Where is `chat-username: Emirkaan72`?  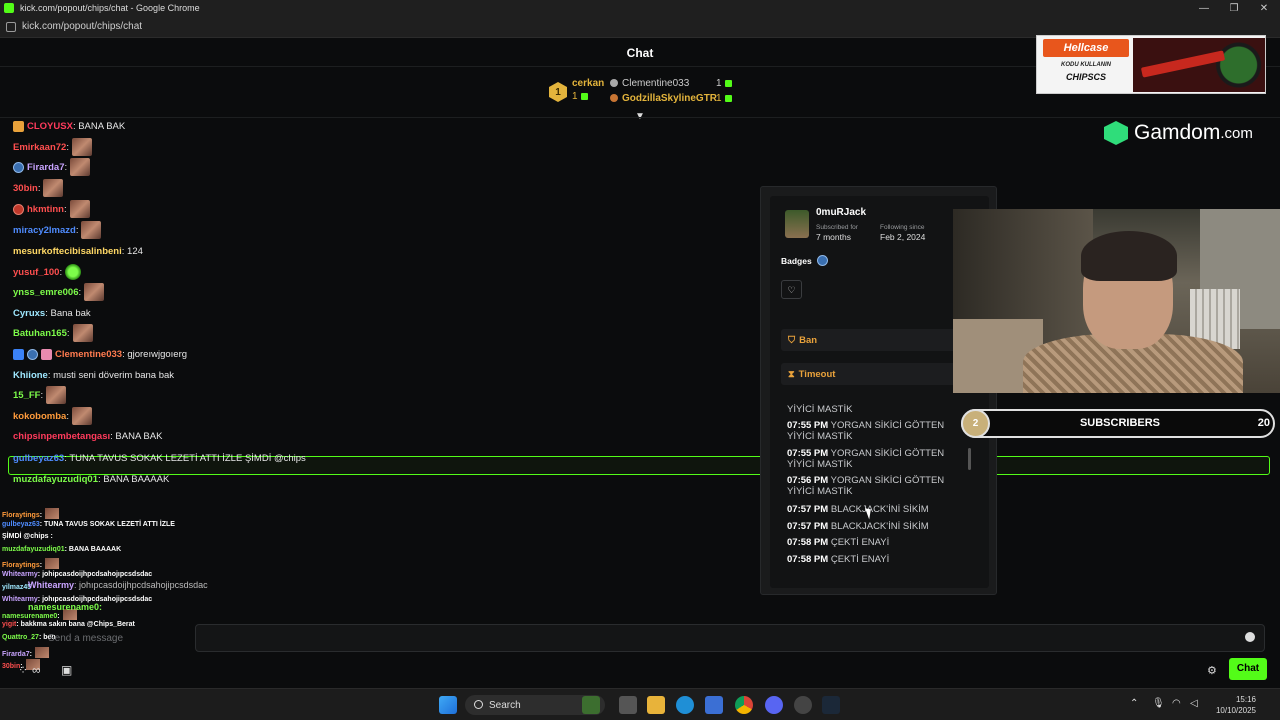 chat-username: Emirkaan72 is located at coordinates (39, 147).